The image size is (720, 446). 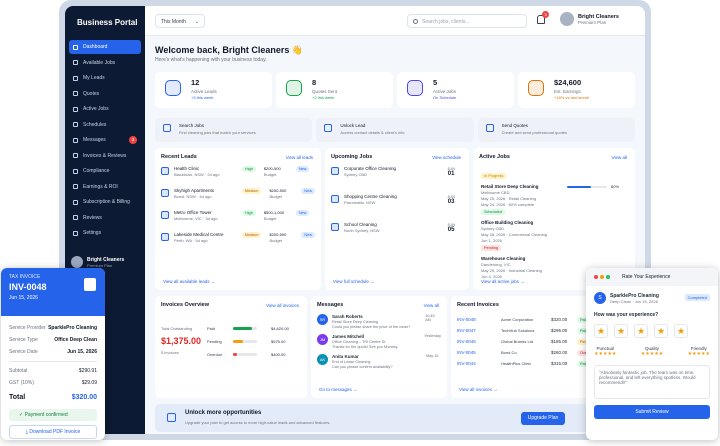 What do you see at coordinates (105, 47) in the screenshot?
I see `sidebar-item-dashboard: Dashboard` at bounding box center [105, 47].